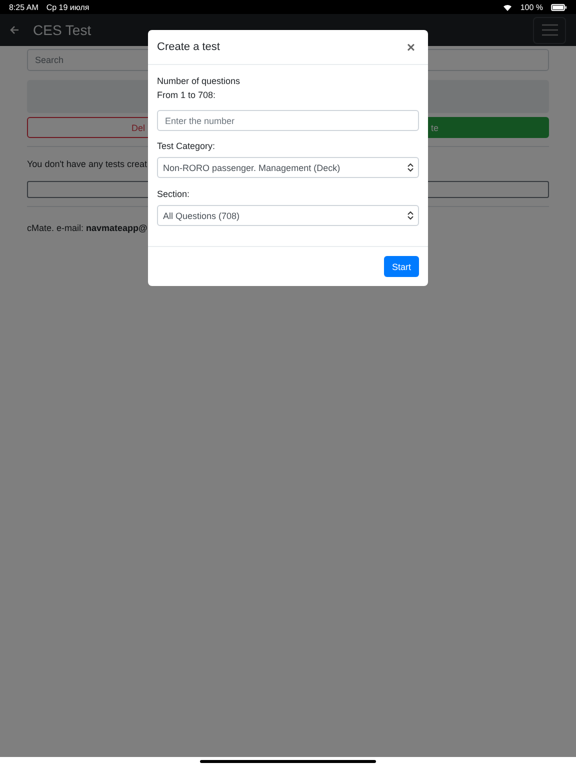  What do you see at coordinates (174, 194) in the screenshot?
I see `section-label: Section:` at bounding box center [174, 194].